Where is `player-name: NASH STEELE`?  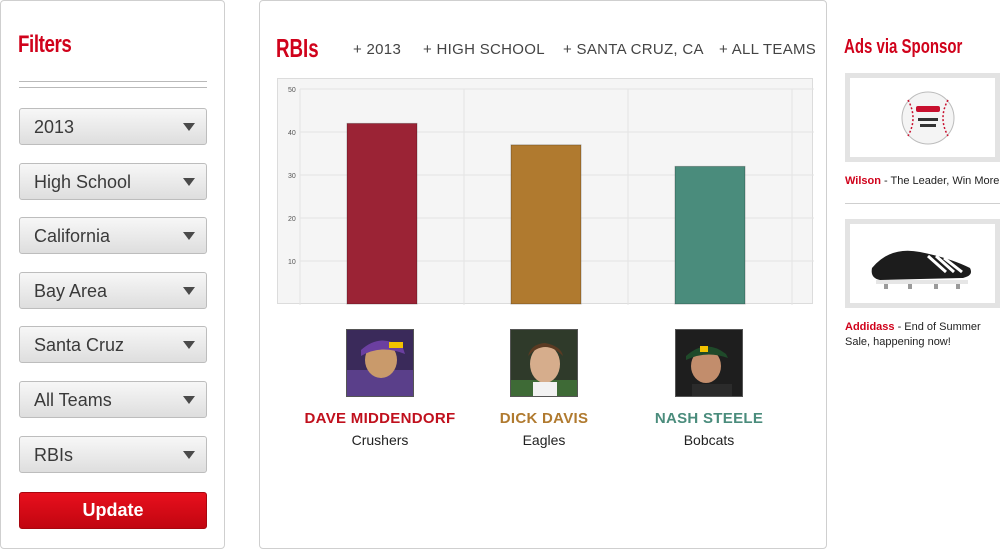 player-name: NASH STEELE is located at coordinates (709, 418).